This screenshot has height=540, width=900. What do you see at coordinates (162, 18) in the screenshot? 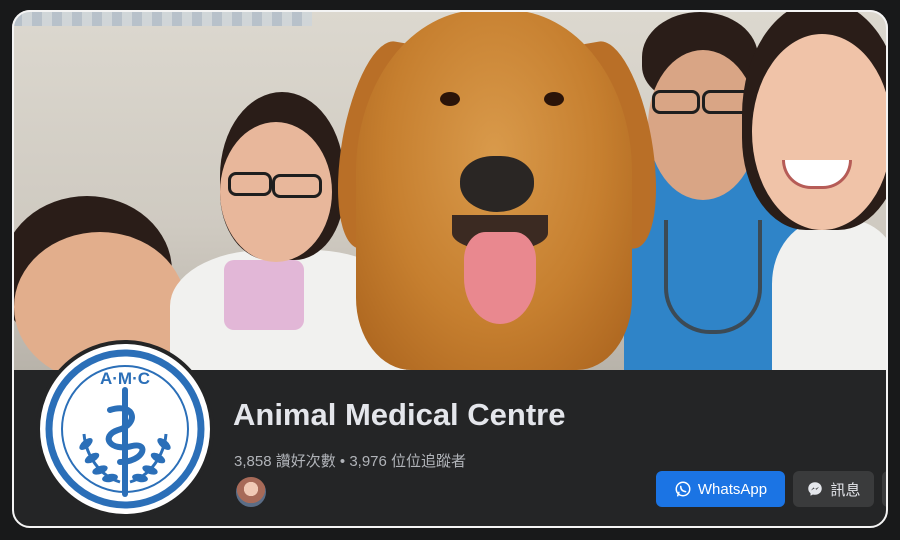
I see `wall-tiles-decoration` at bounding box center [162, 18].